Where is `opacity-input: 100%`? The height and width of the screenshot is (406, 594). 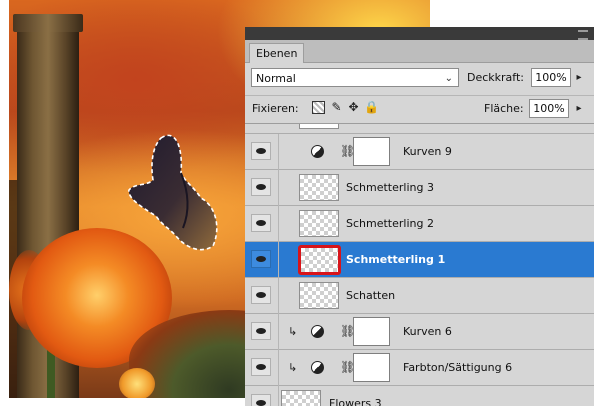
opacity-input: 100% is located at coordinates (551, 77).